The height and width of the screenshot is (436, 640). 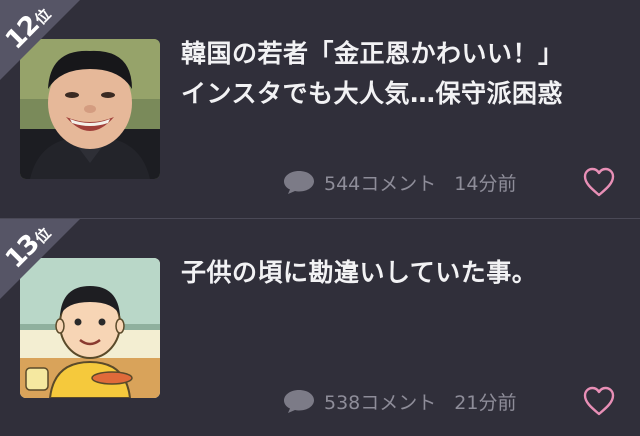 I want to click on article-meta: 544コメント 14分前, so click(x=399, y=182).